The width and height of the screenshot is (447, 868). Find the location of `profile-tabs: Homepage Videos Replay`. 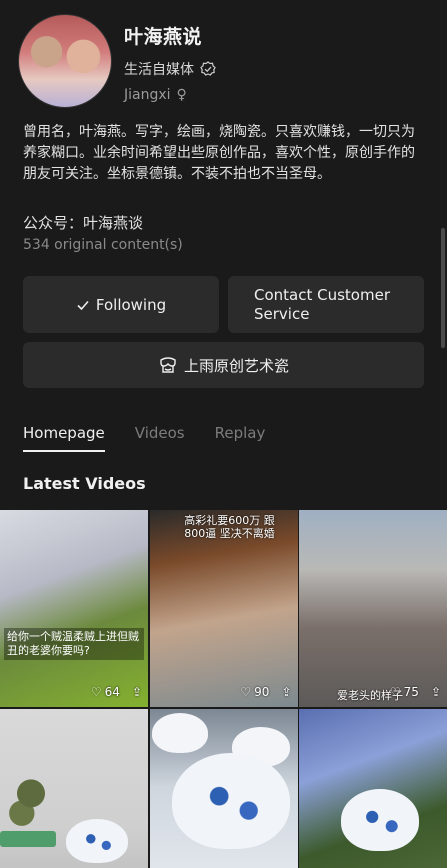

profile-tabs: Homepage Videos Replay is located at coordinates (159, 438).